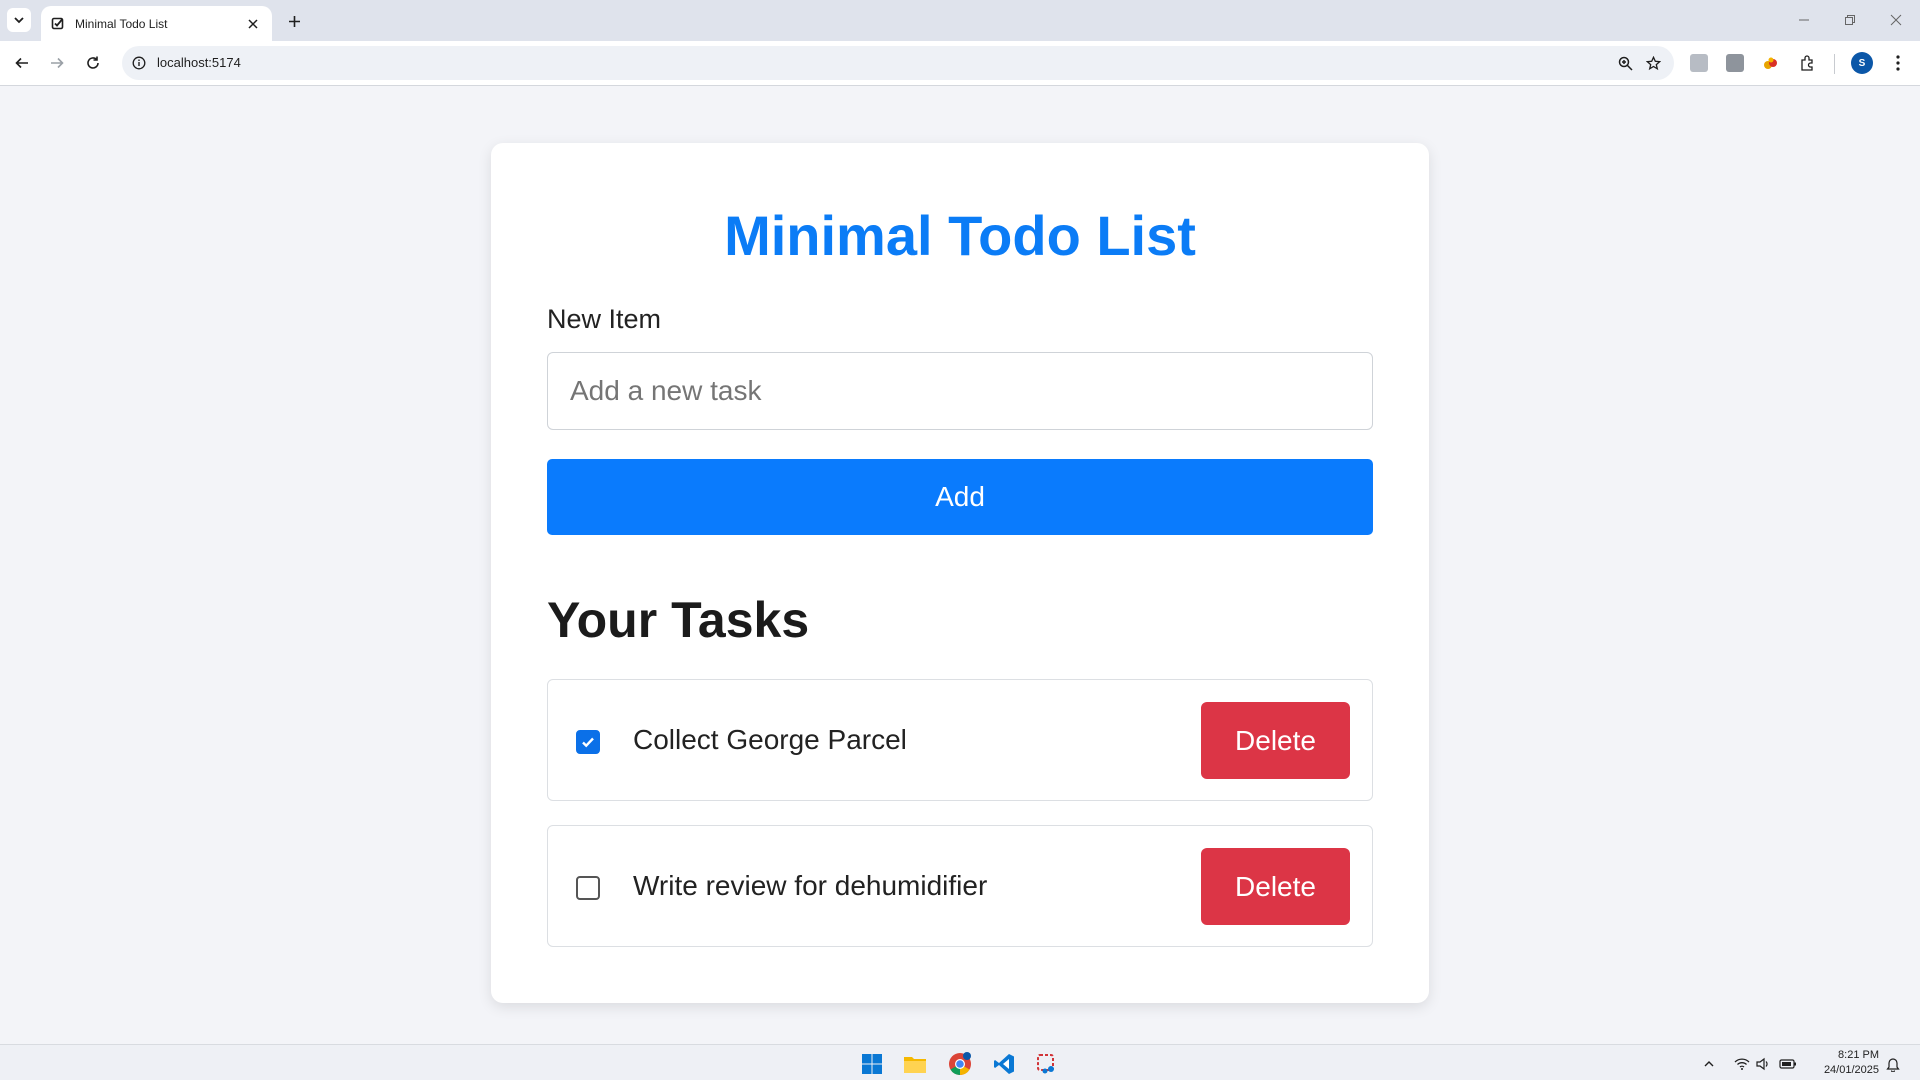  Describe the element at coordinates (1788, 1064) in the screenshot. I see `battery-icon` at that location.